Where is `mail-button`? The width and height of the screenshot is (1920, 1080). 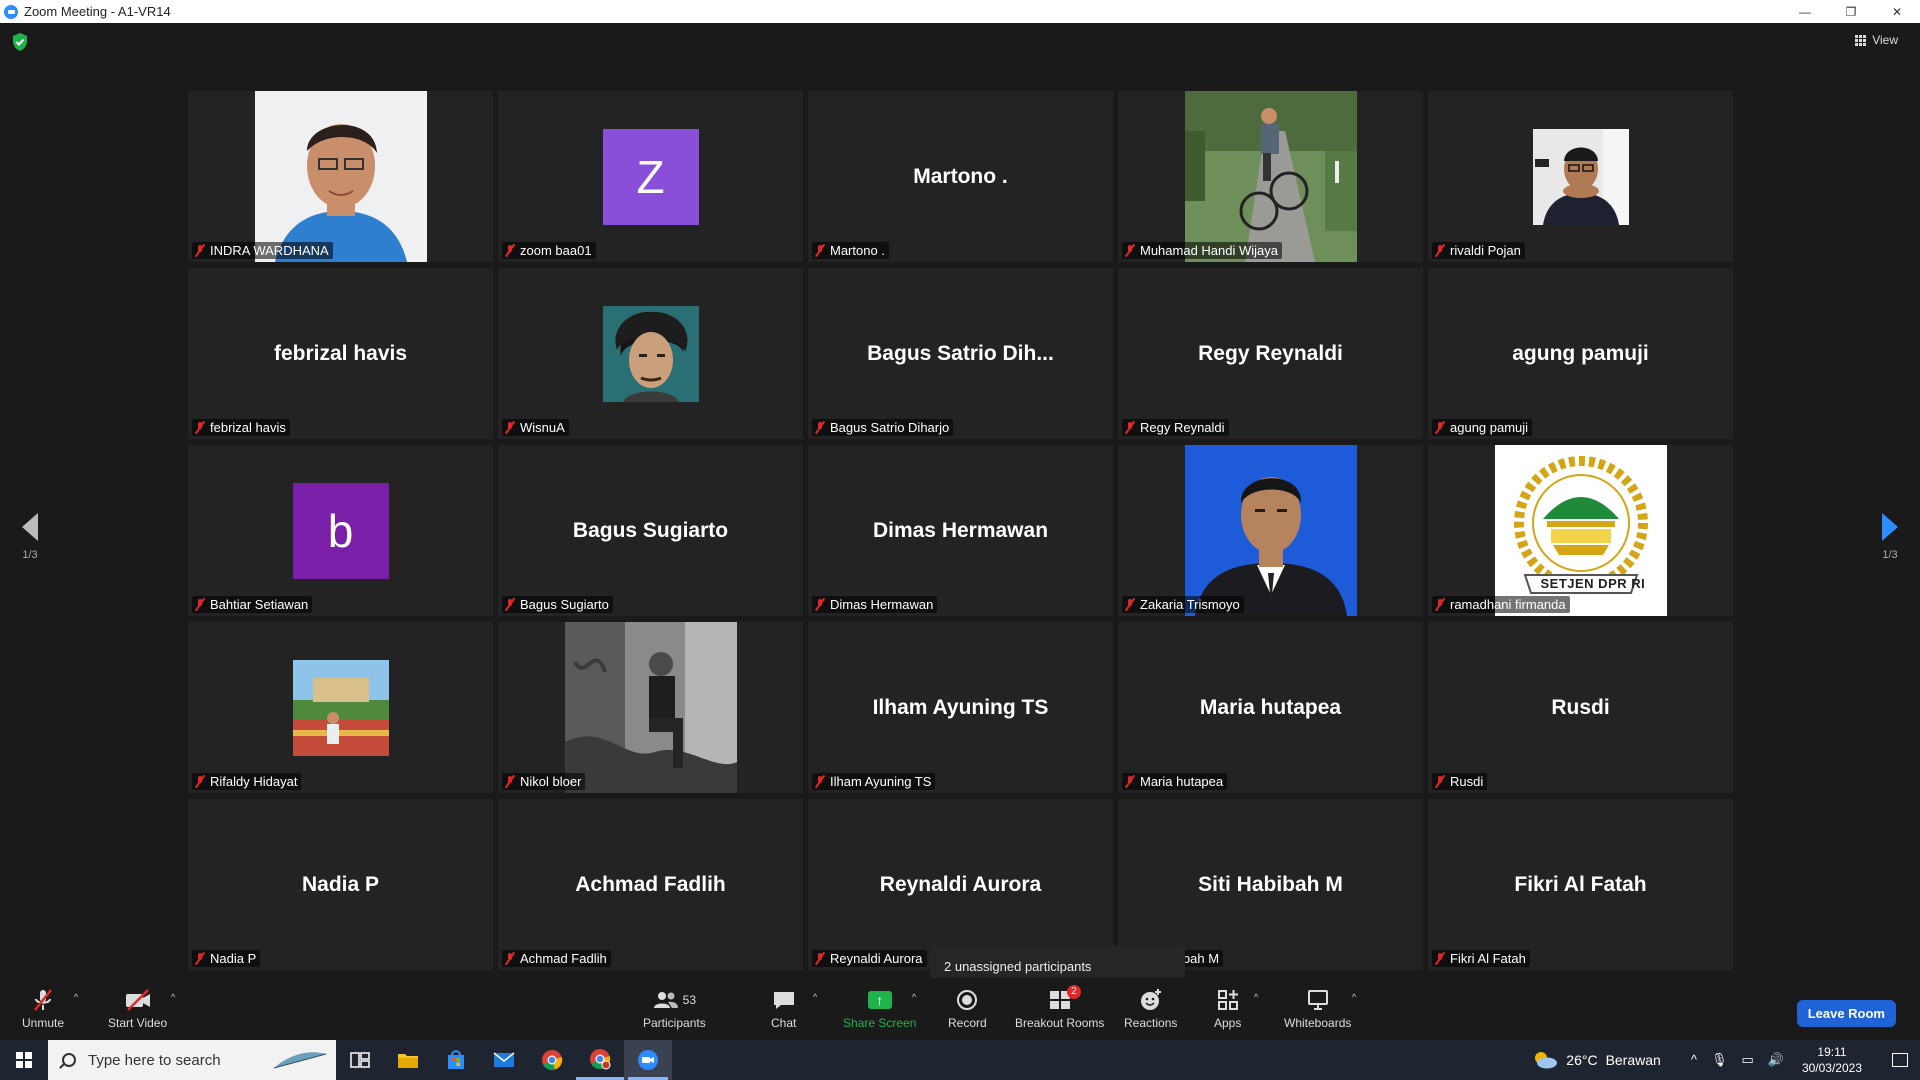
mail-button is located at coordinates (504, 1060).